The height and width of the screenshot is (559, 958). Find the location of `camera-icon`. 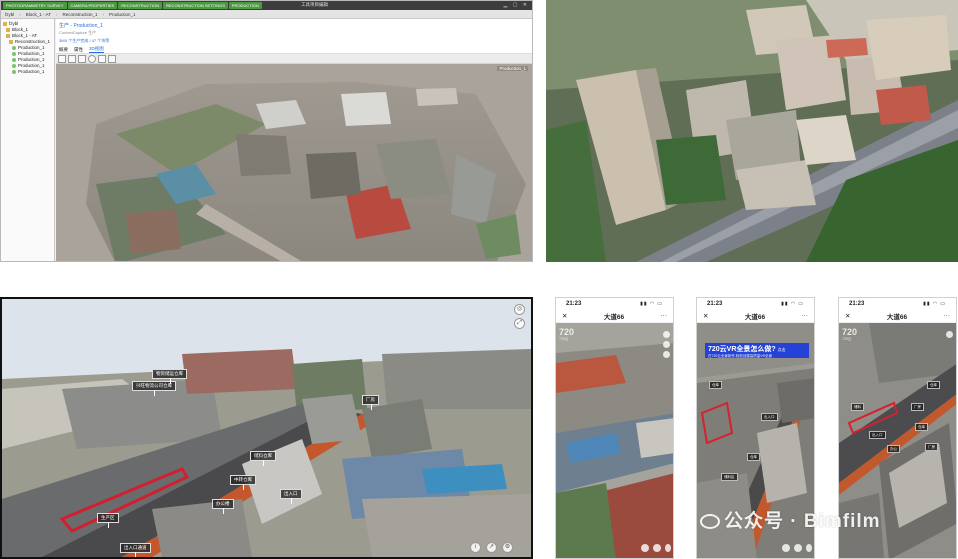

camera-icon is located at coordinates (102, 58).